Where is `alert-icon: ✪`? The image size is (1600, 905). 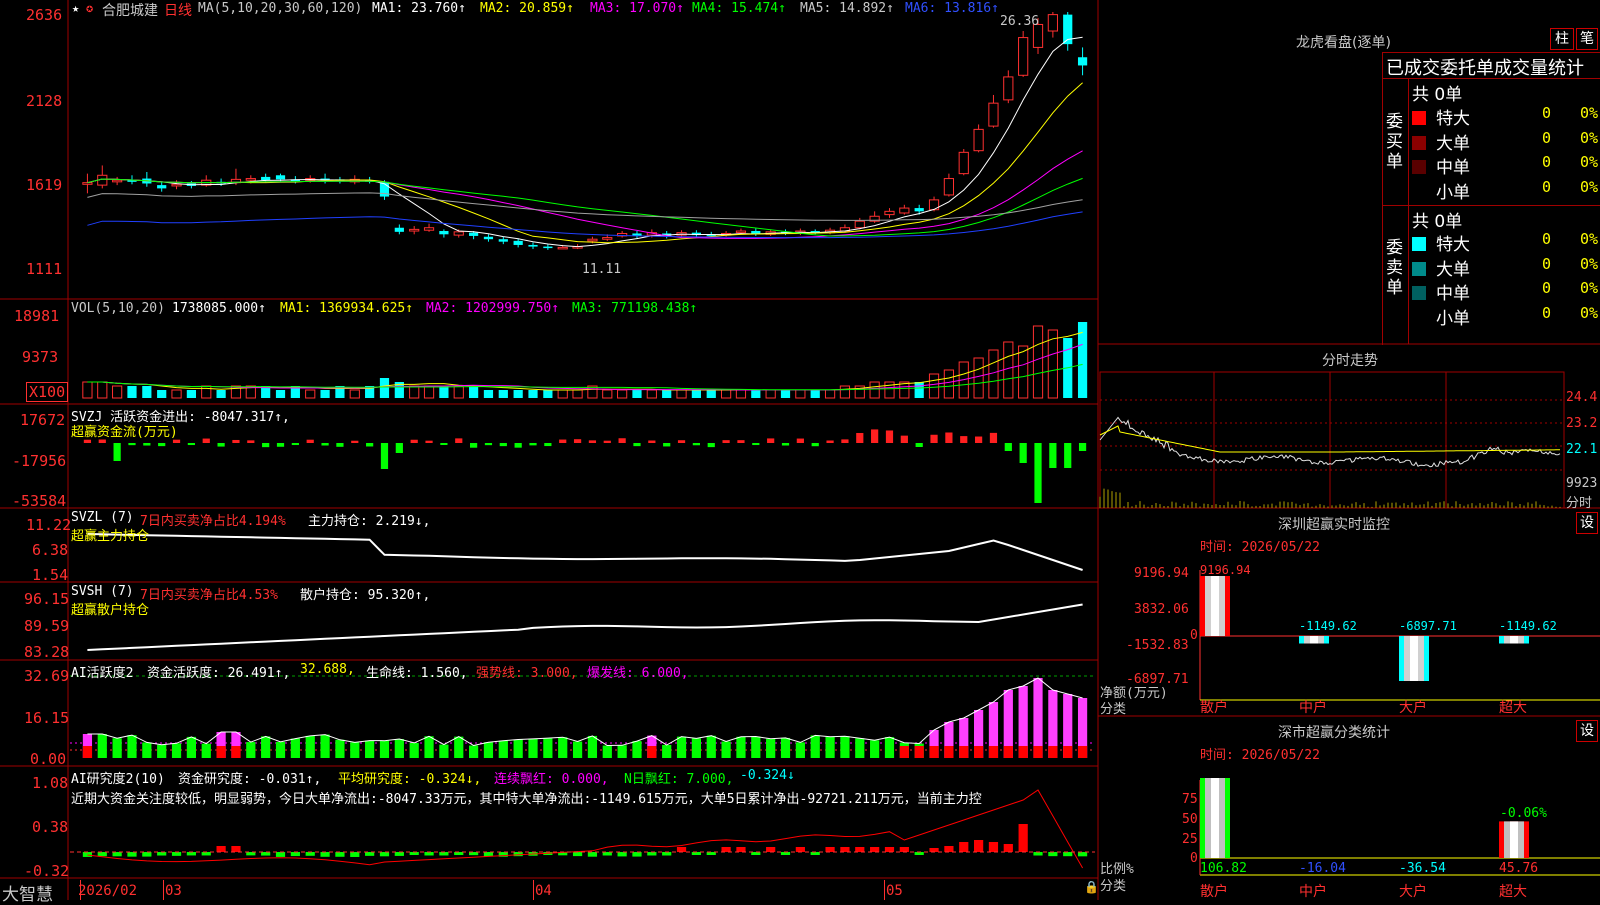 alert-icon: ✪ is located at coordinates (89, 8).